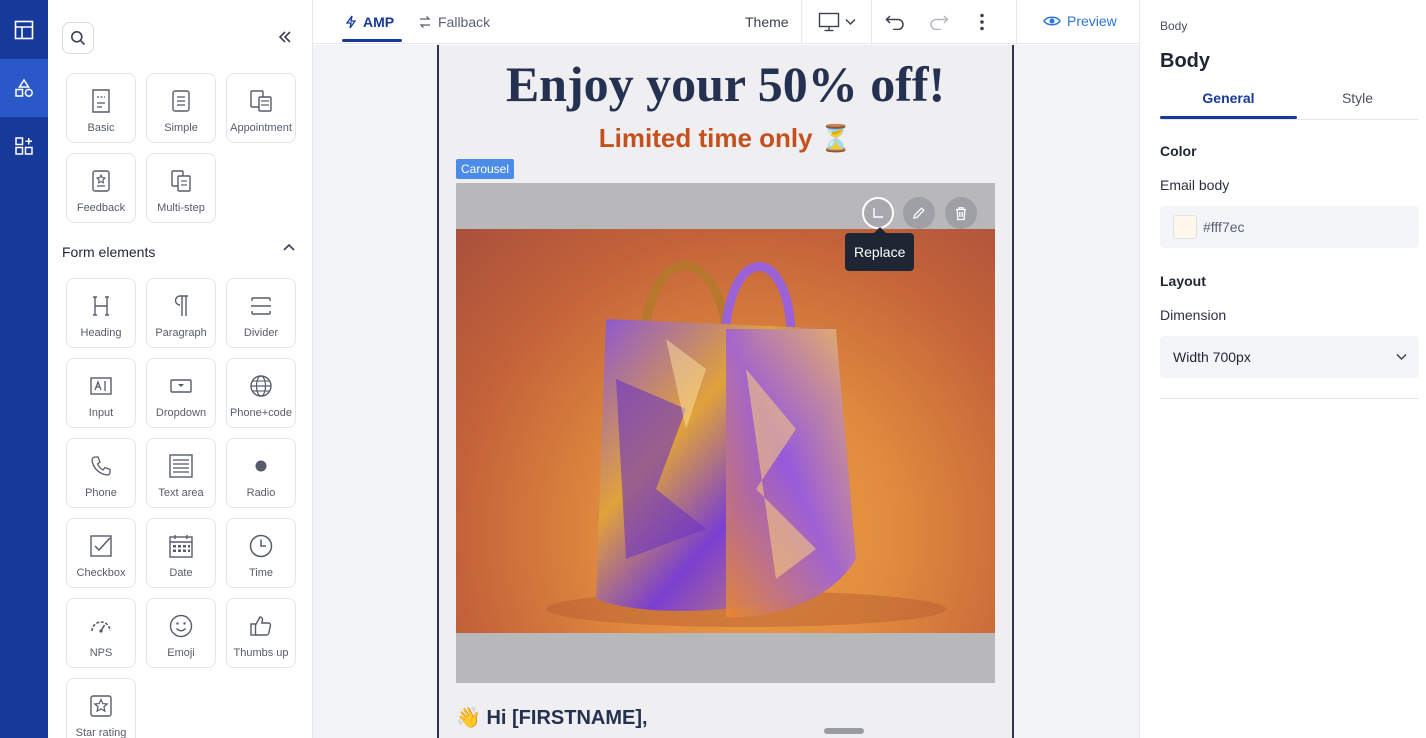 The width and height of the screenshot is (1426, 738). What do you see at coordinates (552, 717) in the screenshot?
I see `email-greeting: 👋 Hi [FIRSTNAME],` at bounding box center [552, 717].